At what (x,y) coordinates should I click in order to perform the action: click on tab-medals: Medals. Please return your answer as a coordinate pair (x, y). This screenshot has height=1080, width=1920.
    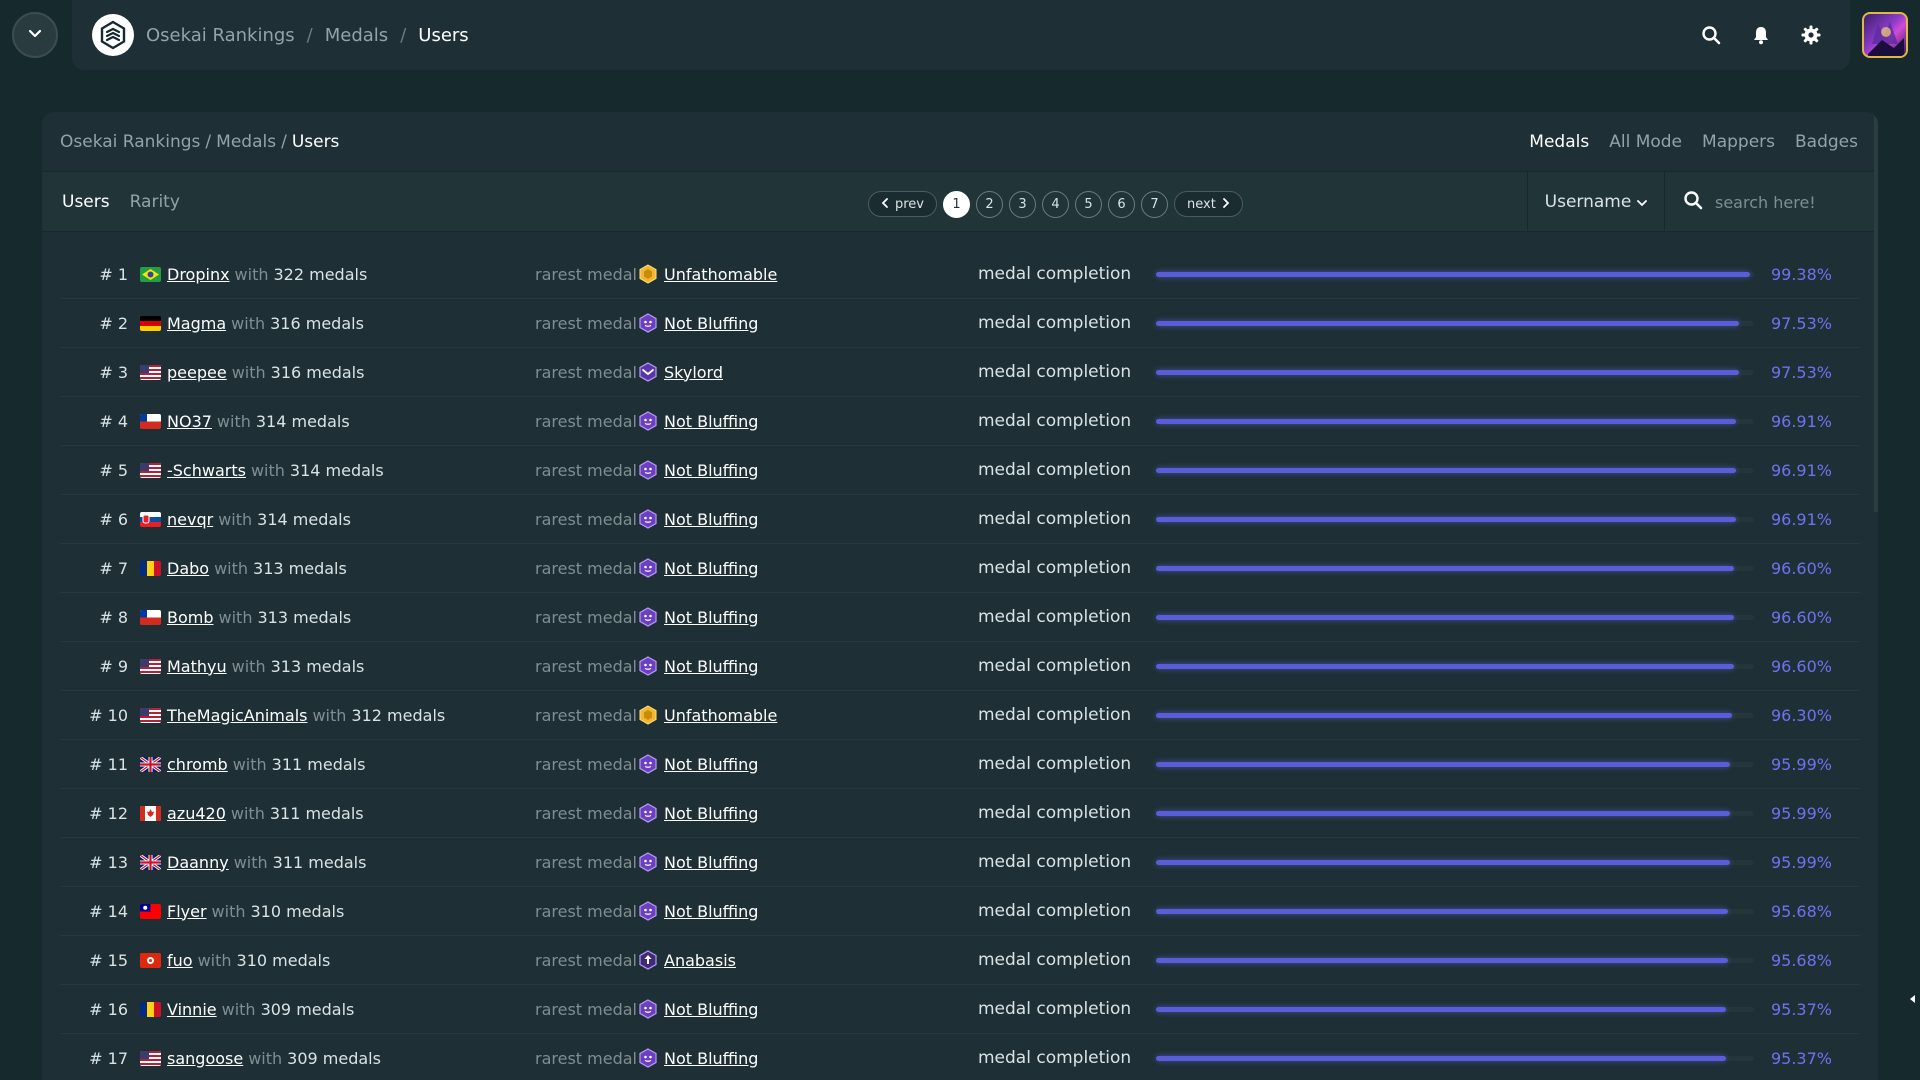
    Looking at the image, I should click on (1559, 142).